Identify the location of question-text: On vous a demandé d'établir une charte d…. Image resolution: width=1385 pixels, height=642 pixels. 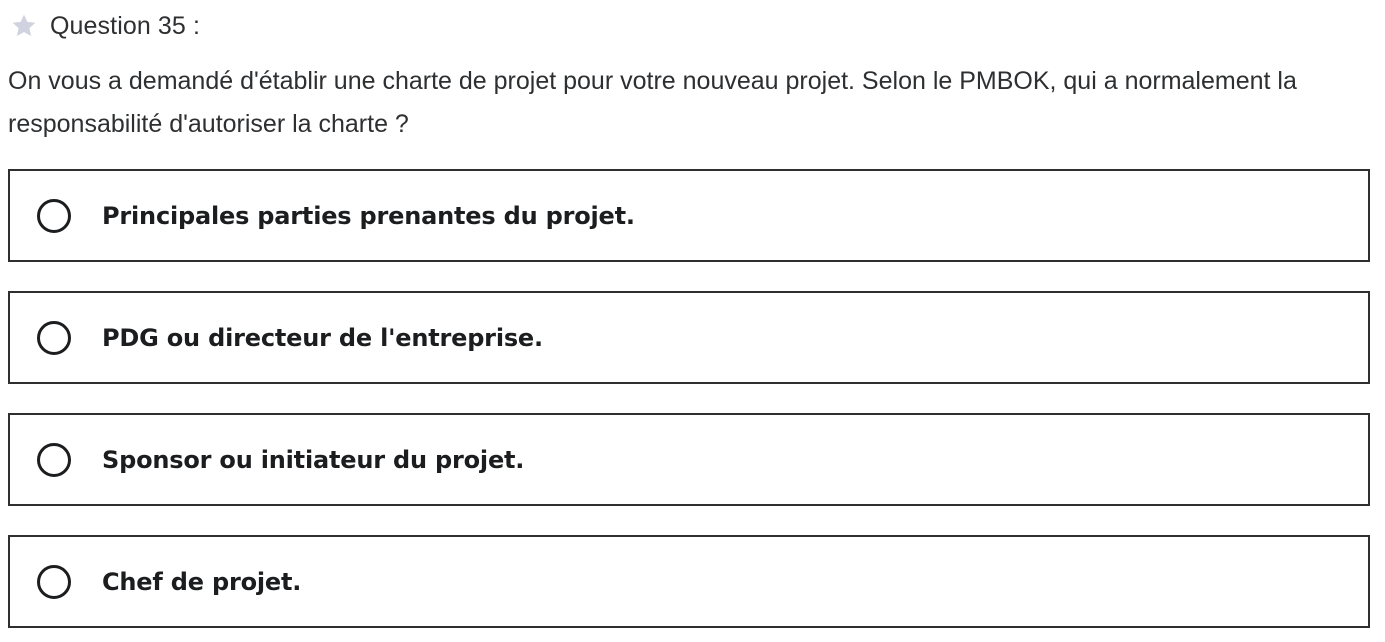
(652, 102).